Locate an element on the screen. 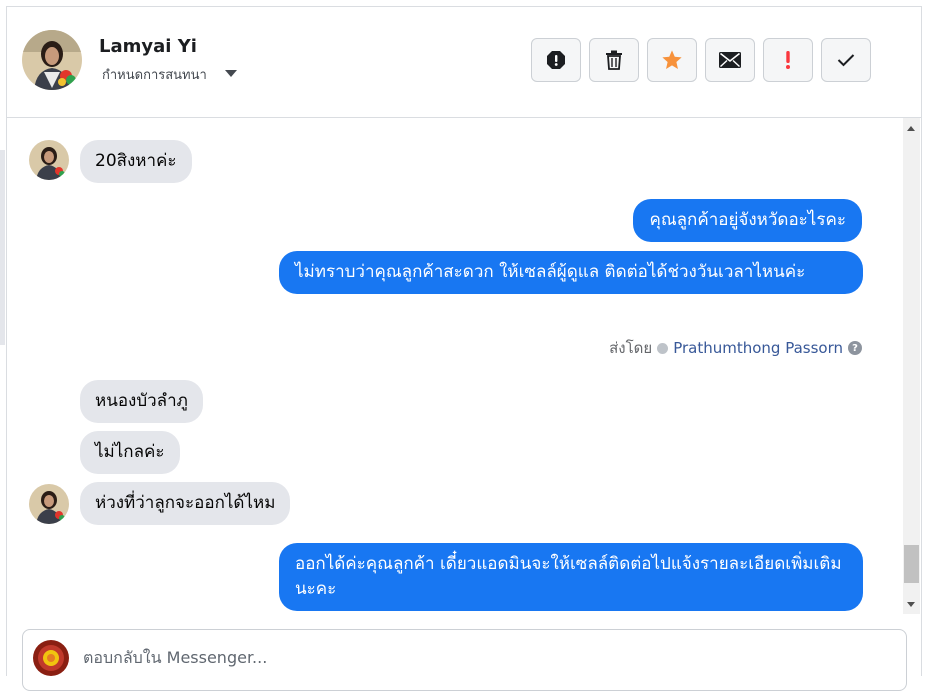  contact-avatar is located at coordinates (52, 60).